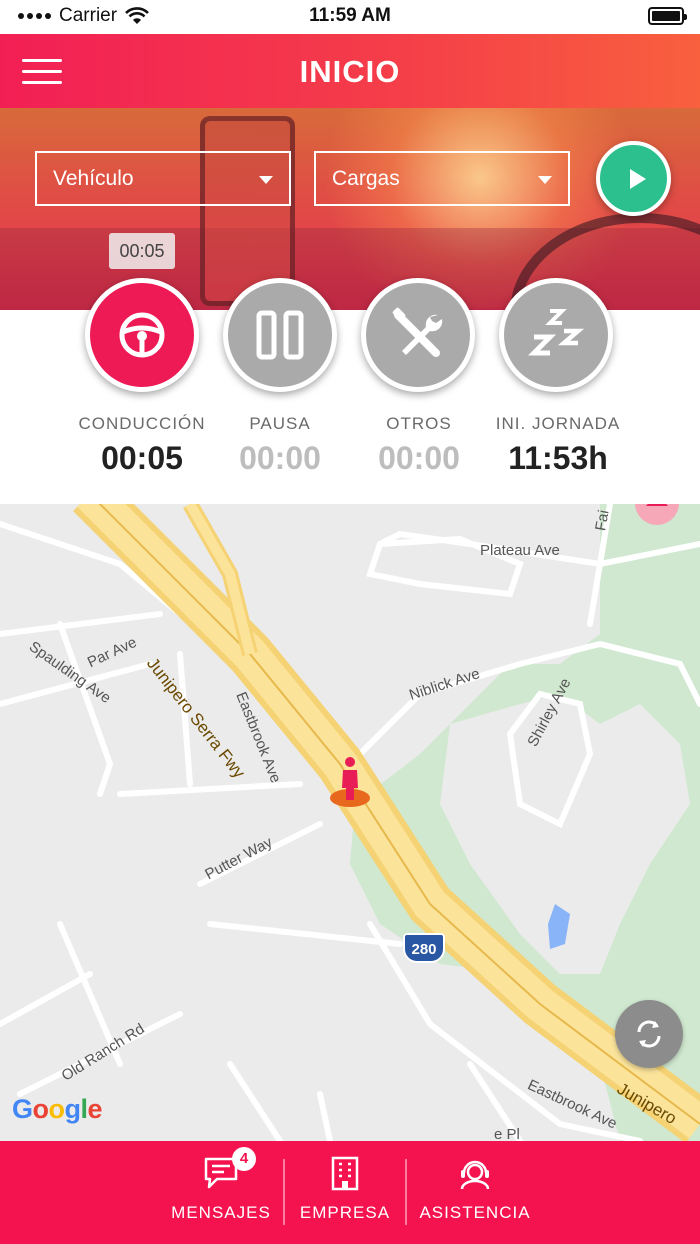 The image size is (700, 1244). Describe the element at coordinates (558, 423) in the screenshot. I see `workday-start-label: INI. JORNADA` at that location.